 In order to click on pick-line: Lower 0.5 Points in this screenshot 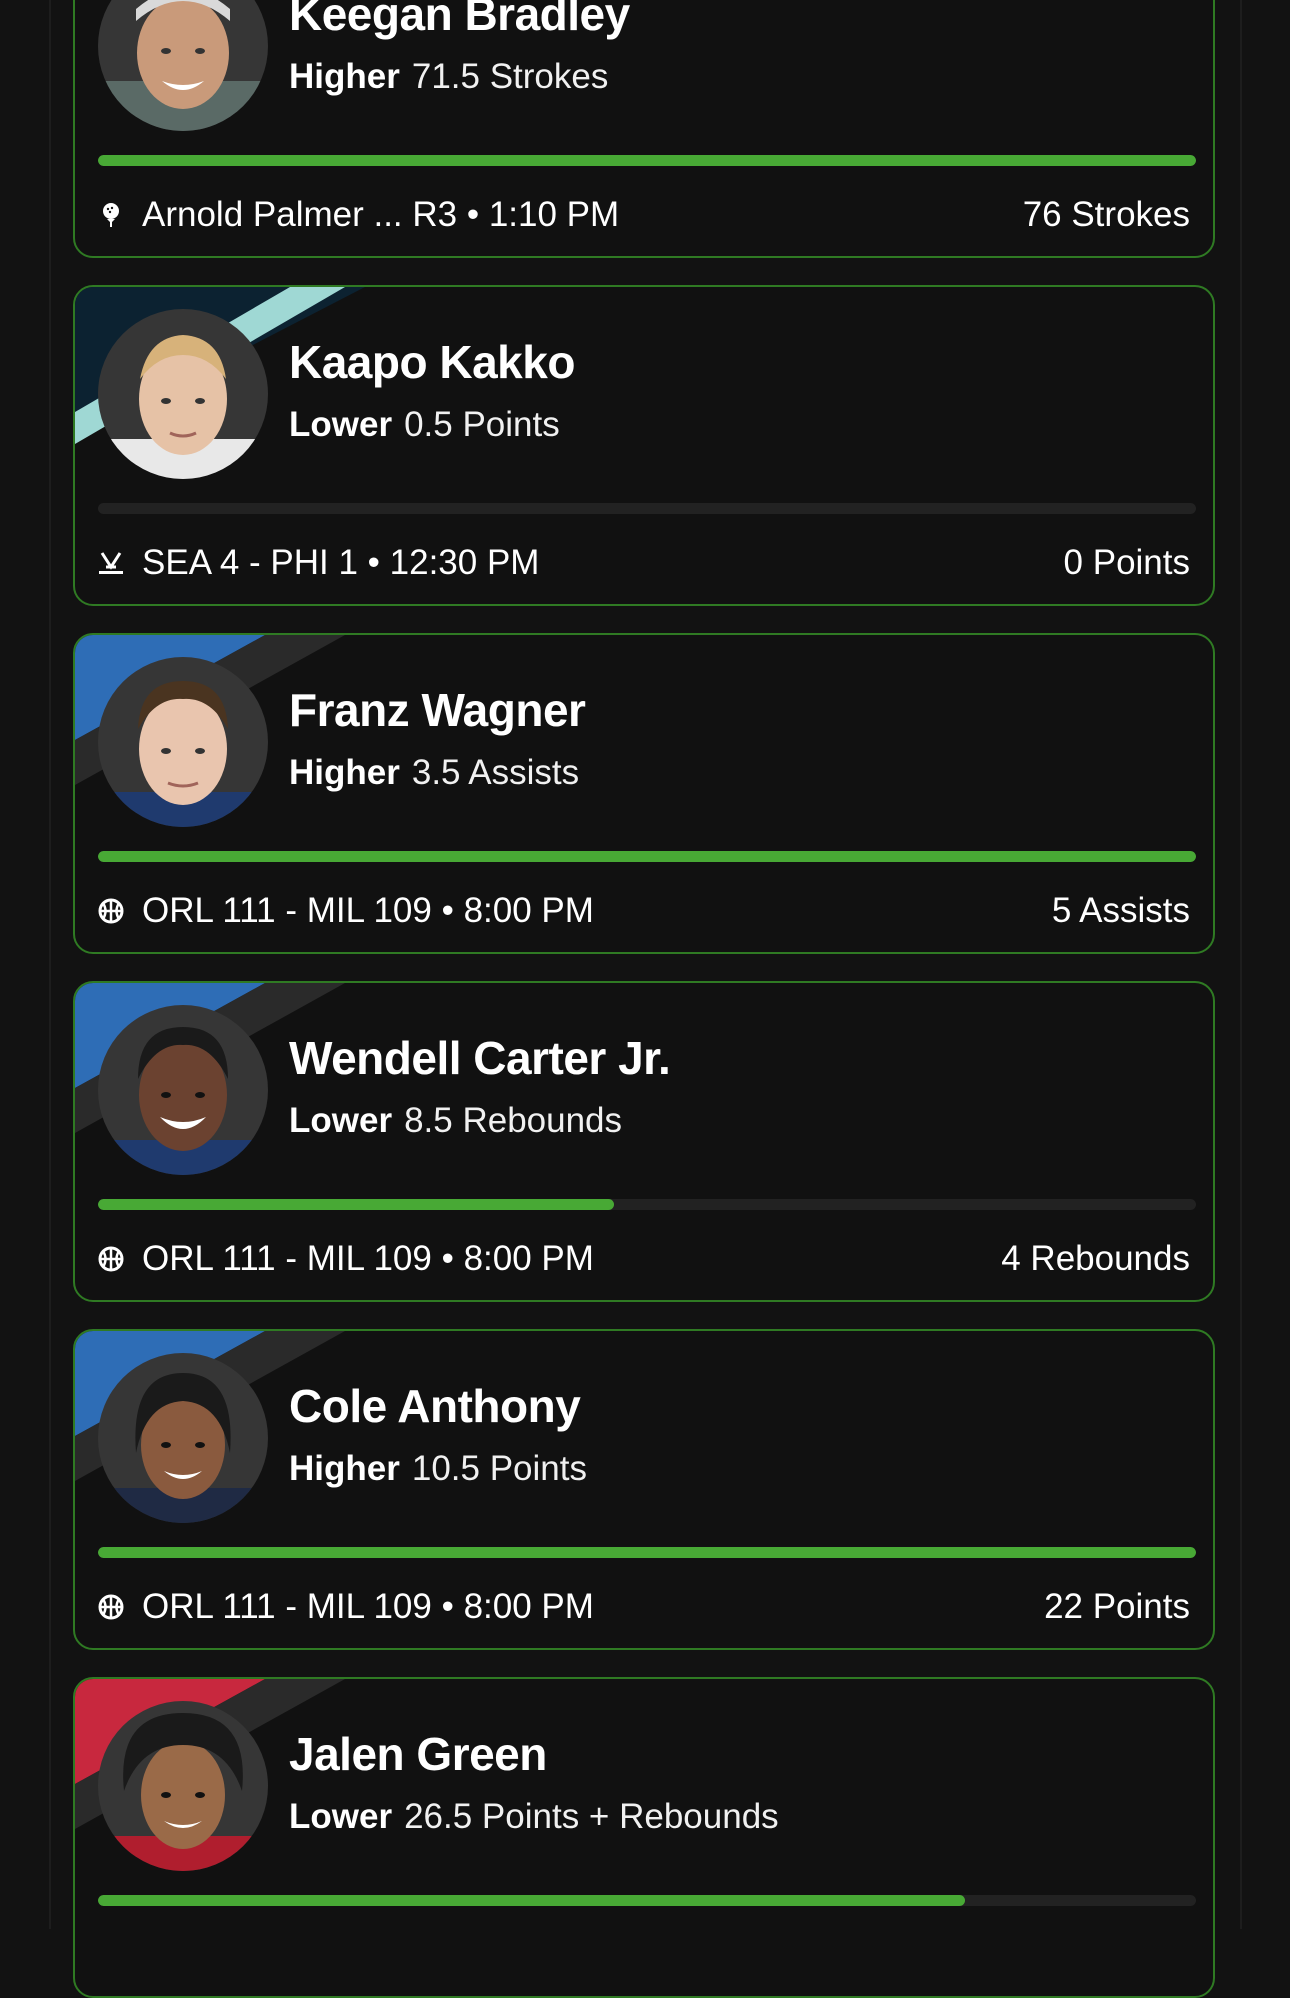, I will do `click(424, 425)`.